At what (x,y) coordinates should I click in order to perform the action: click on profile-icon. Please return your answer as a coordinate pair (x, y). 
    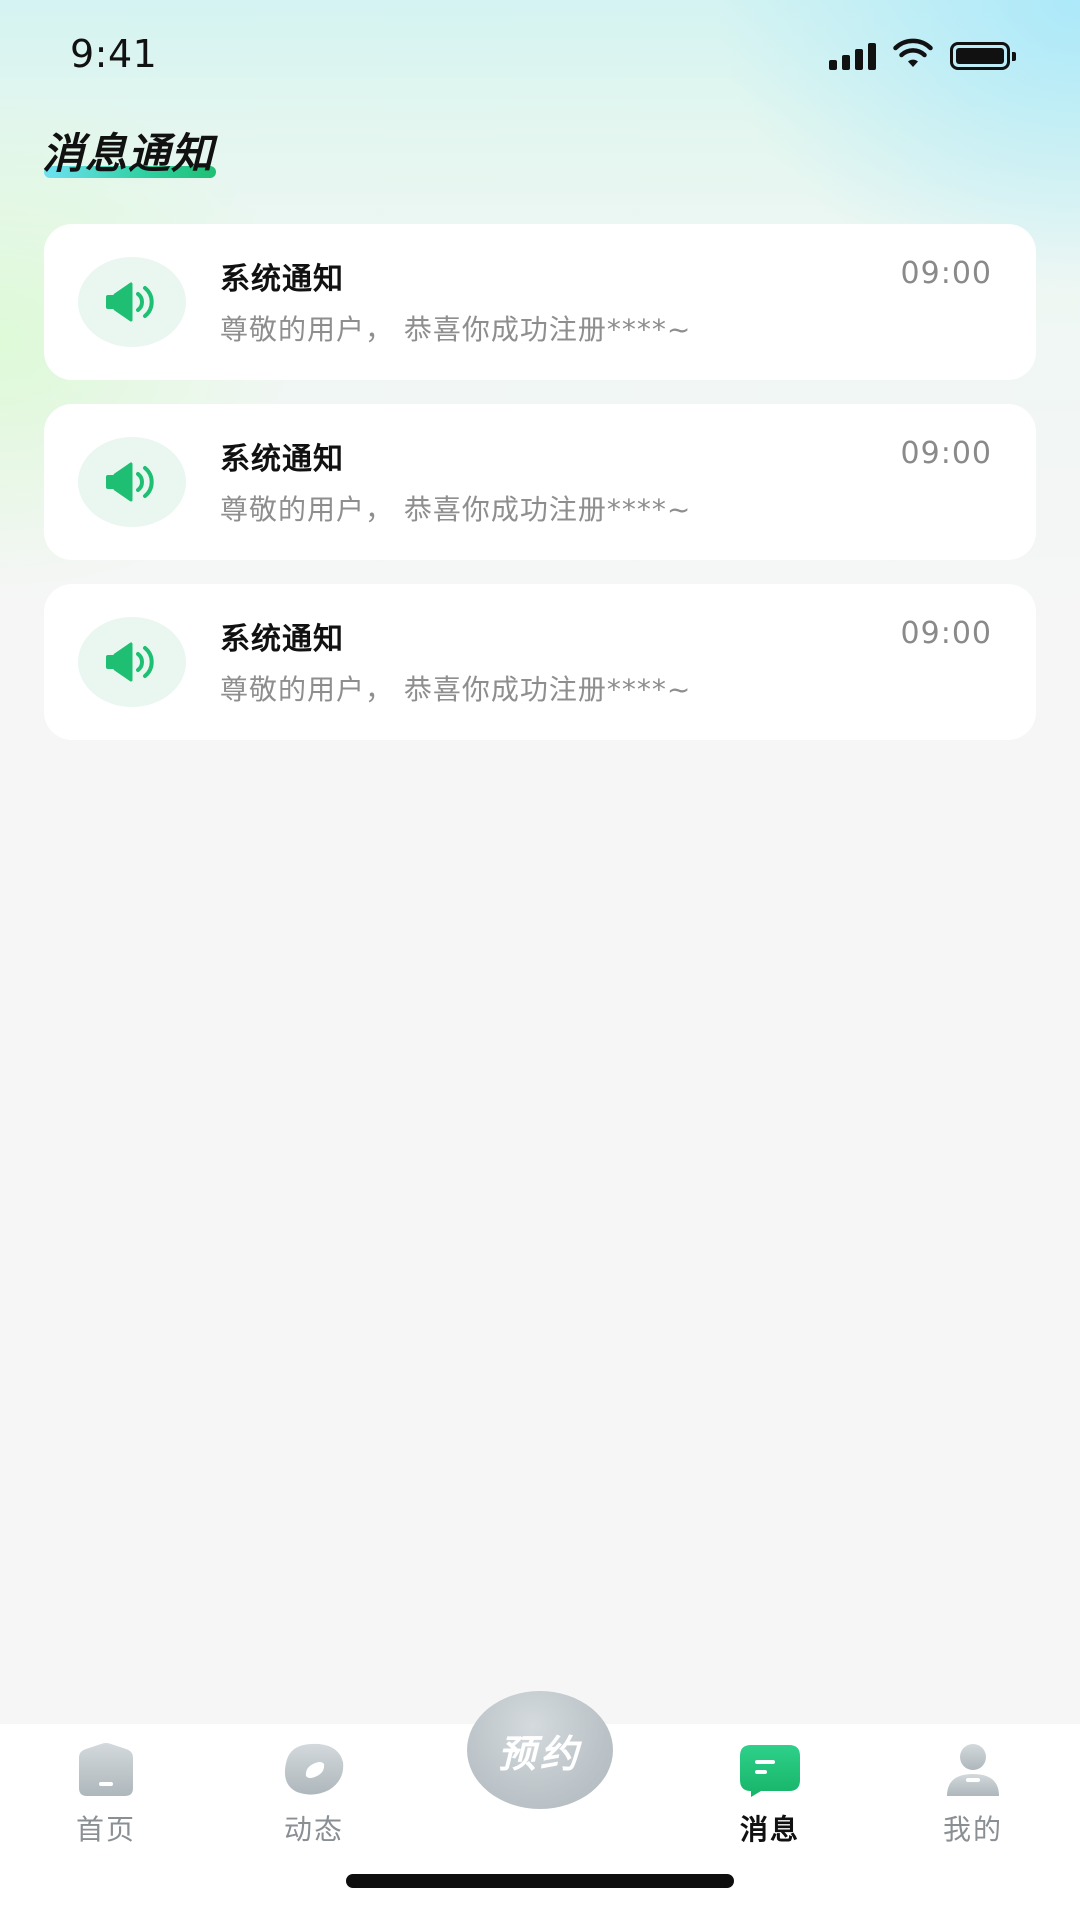
    Looking at the image, I should click on (973, 1770).